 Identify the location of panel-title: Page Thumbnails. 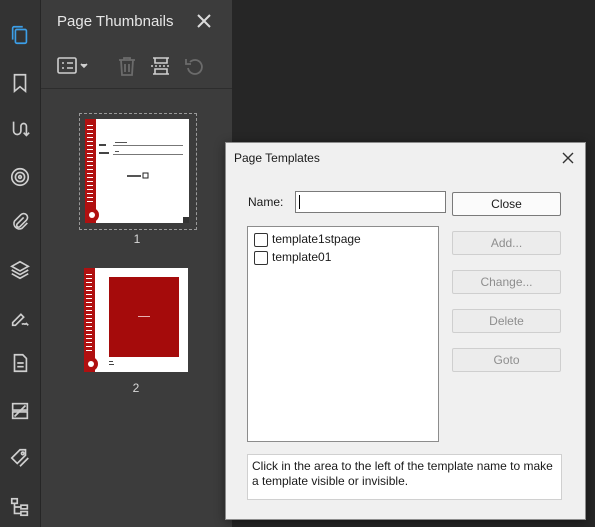
(115, 21).